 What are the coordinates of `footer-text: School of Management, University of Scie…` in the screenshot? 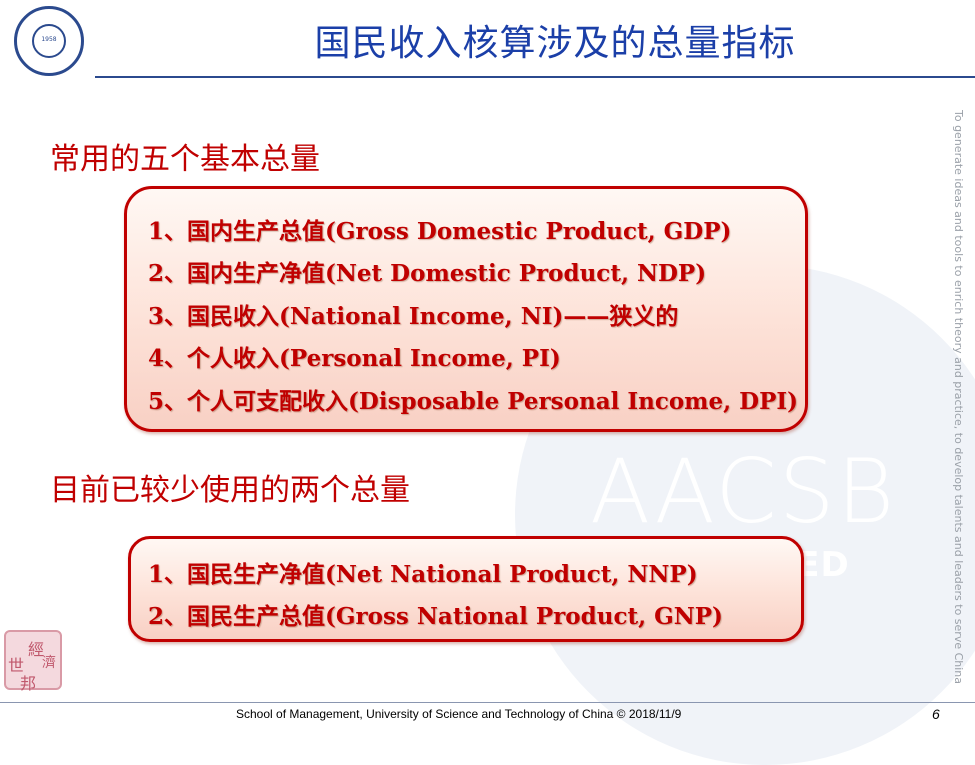 It's located at (459, 714).